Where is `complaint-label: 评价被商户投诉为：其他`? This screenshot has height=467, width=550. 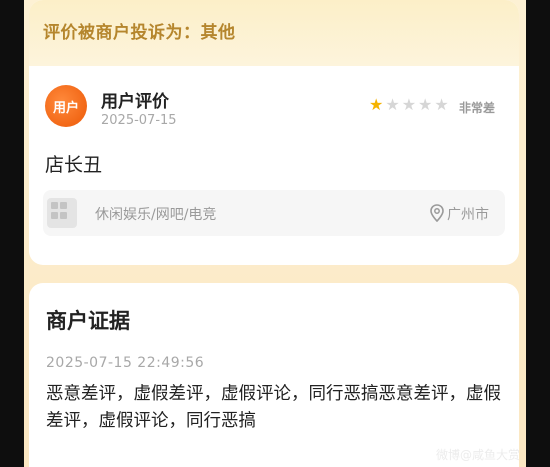 complaint-label: 评价被商户投诉为：其他 is located at coordinates (139, 33).